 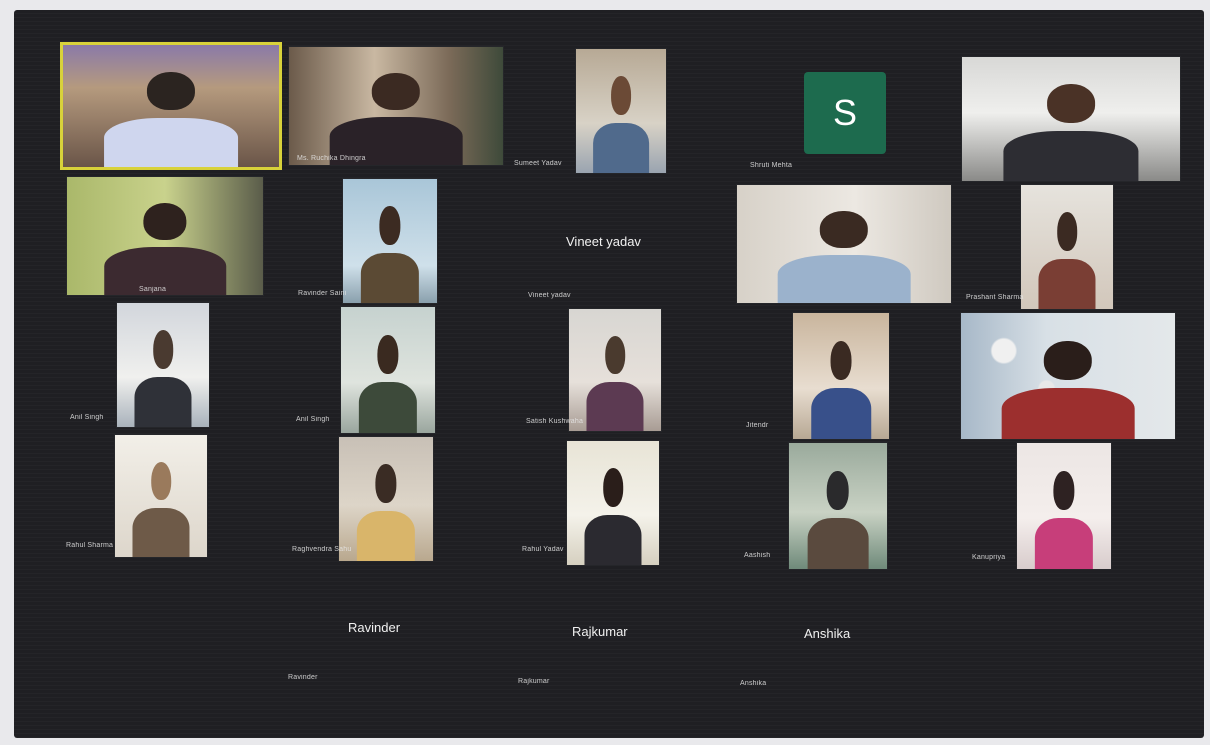 I want to click on participant-tile-p10, so click(x=1067, y=247).